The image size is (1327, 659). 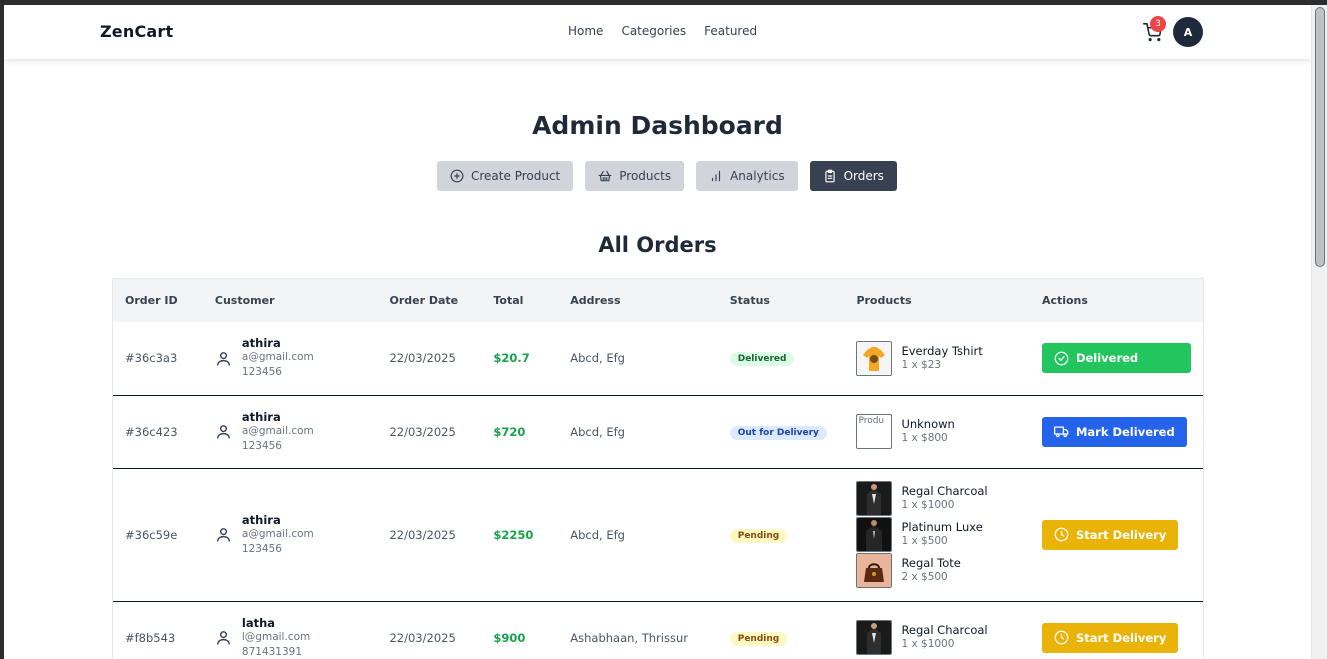 I want to click on col-order-date: Order Date, so click(x=429, y=300).